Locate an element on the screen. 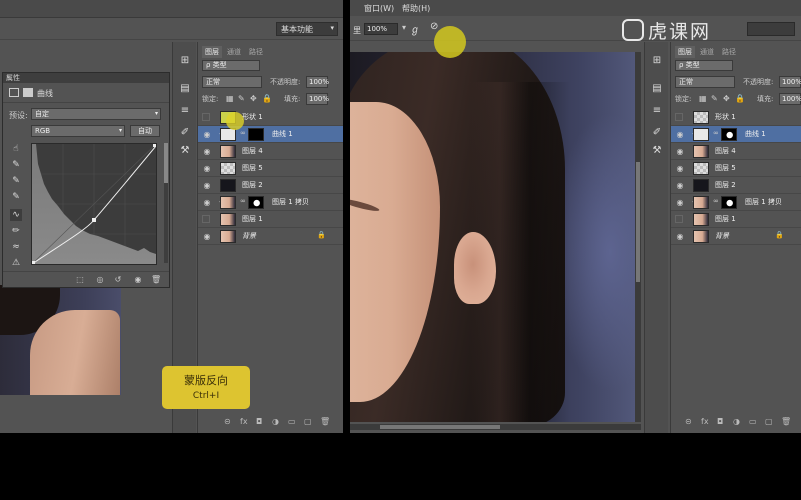  layer-name: 图层 2 is located at coordinates (252, 185).